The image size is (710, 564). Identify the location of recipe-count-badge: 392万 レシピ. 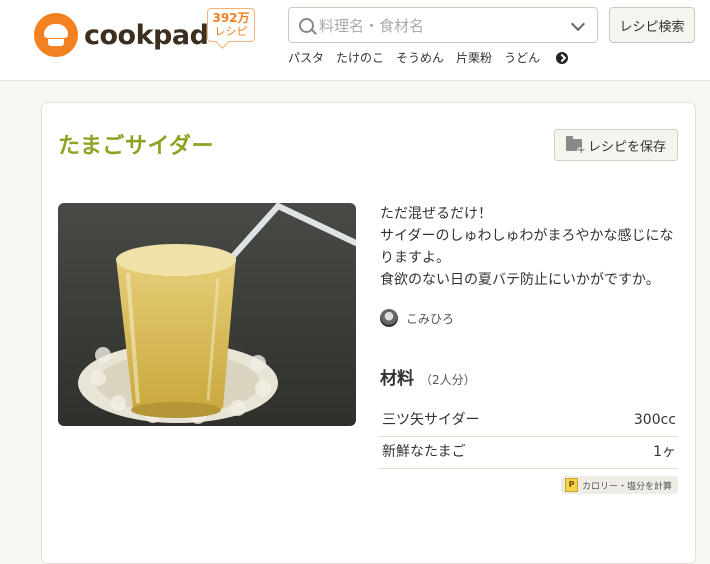
(231, 28).